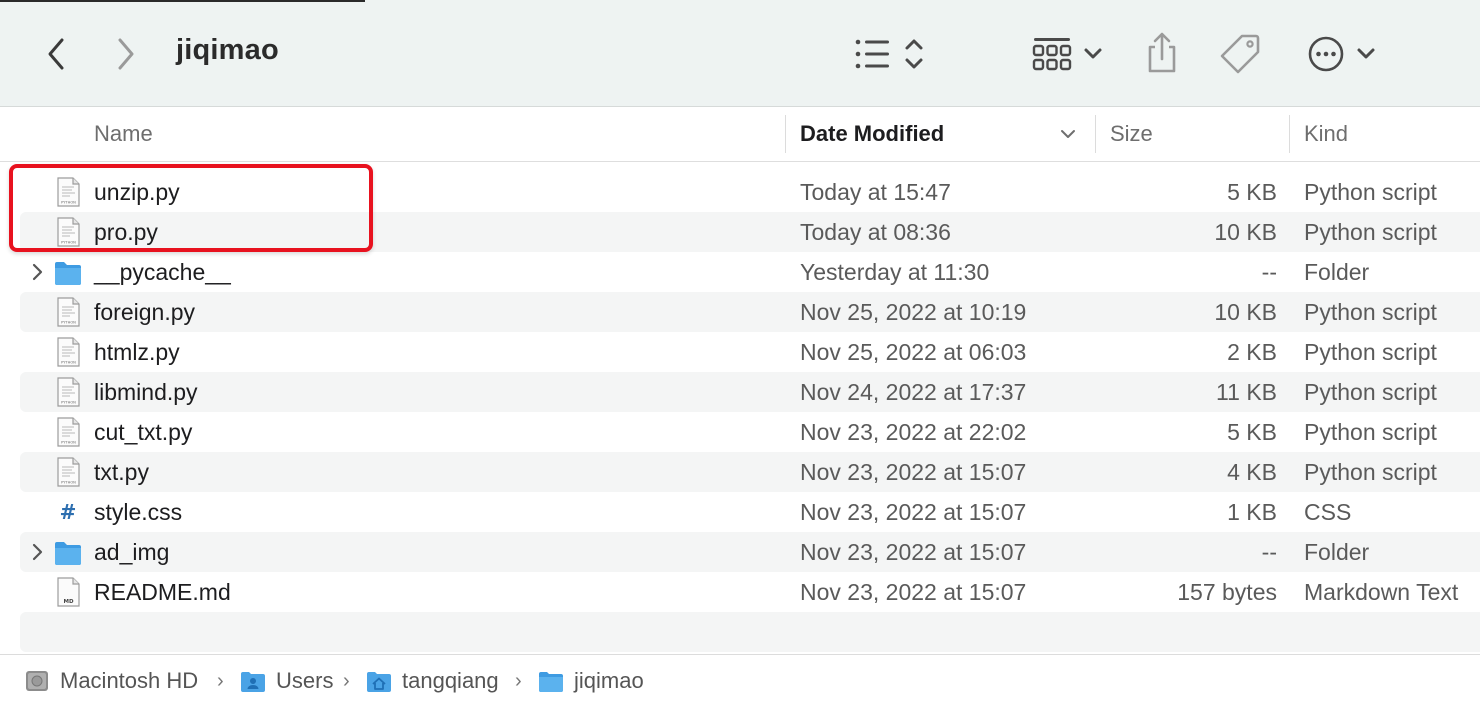  Describe the element at coordinates (146, 392) in the screenshot. I see `file-name: libmind.py` at that location.